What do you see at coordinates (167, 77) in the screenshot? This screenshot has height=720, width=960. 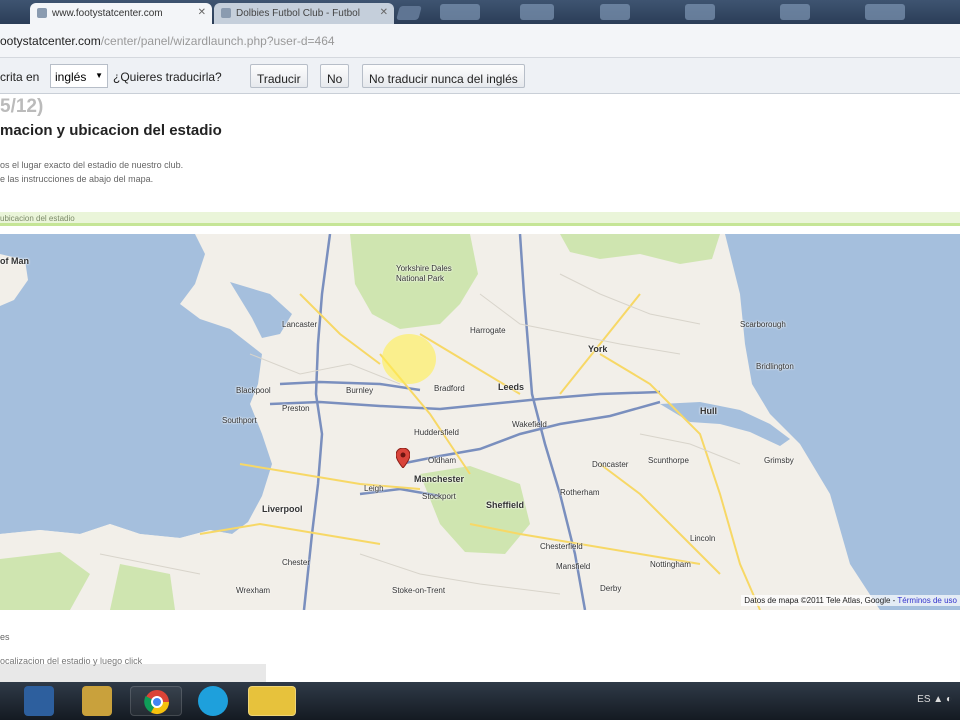 I see `translate-question: ¿Quieres traducirla?` at bounding box center [167, 77].